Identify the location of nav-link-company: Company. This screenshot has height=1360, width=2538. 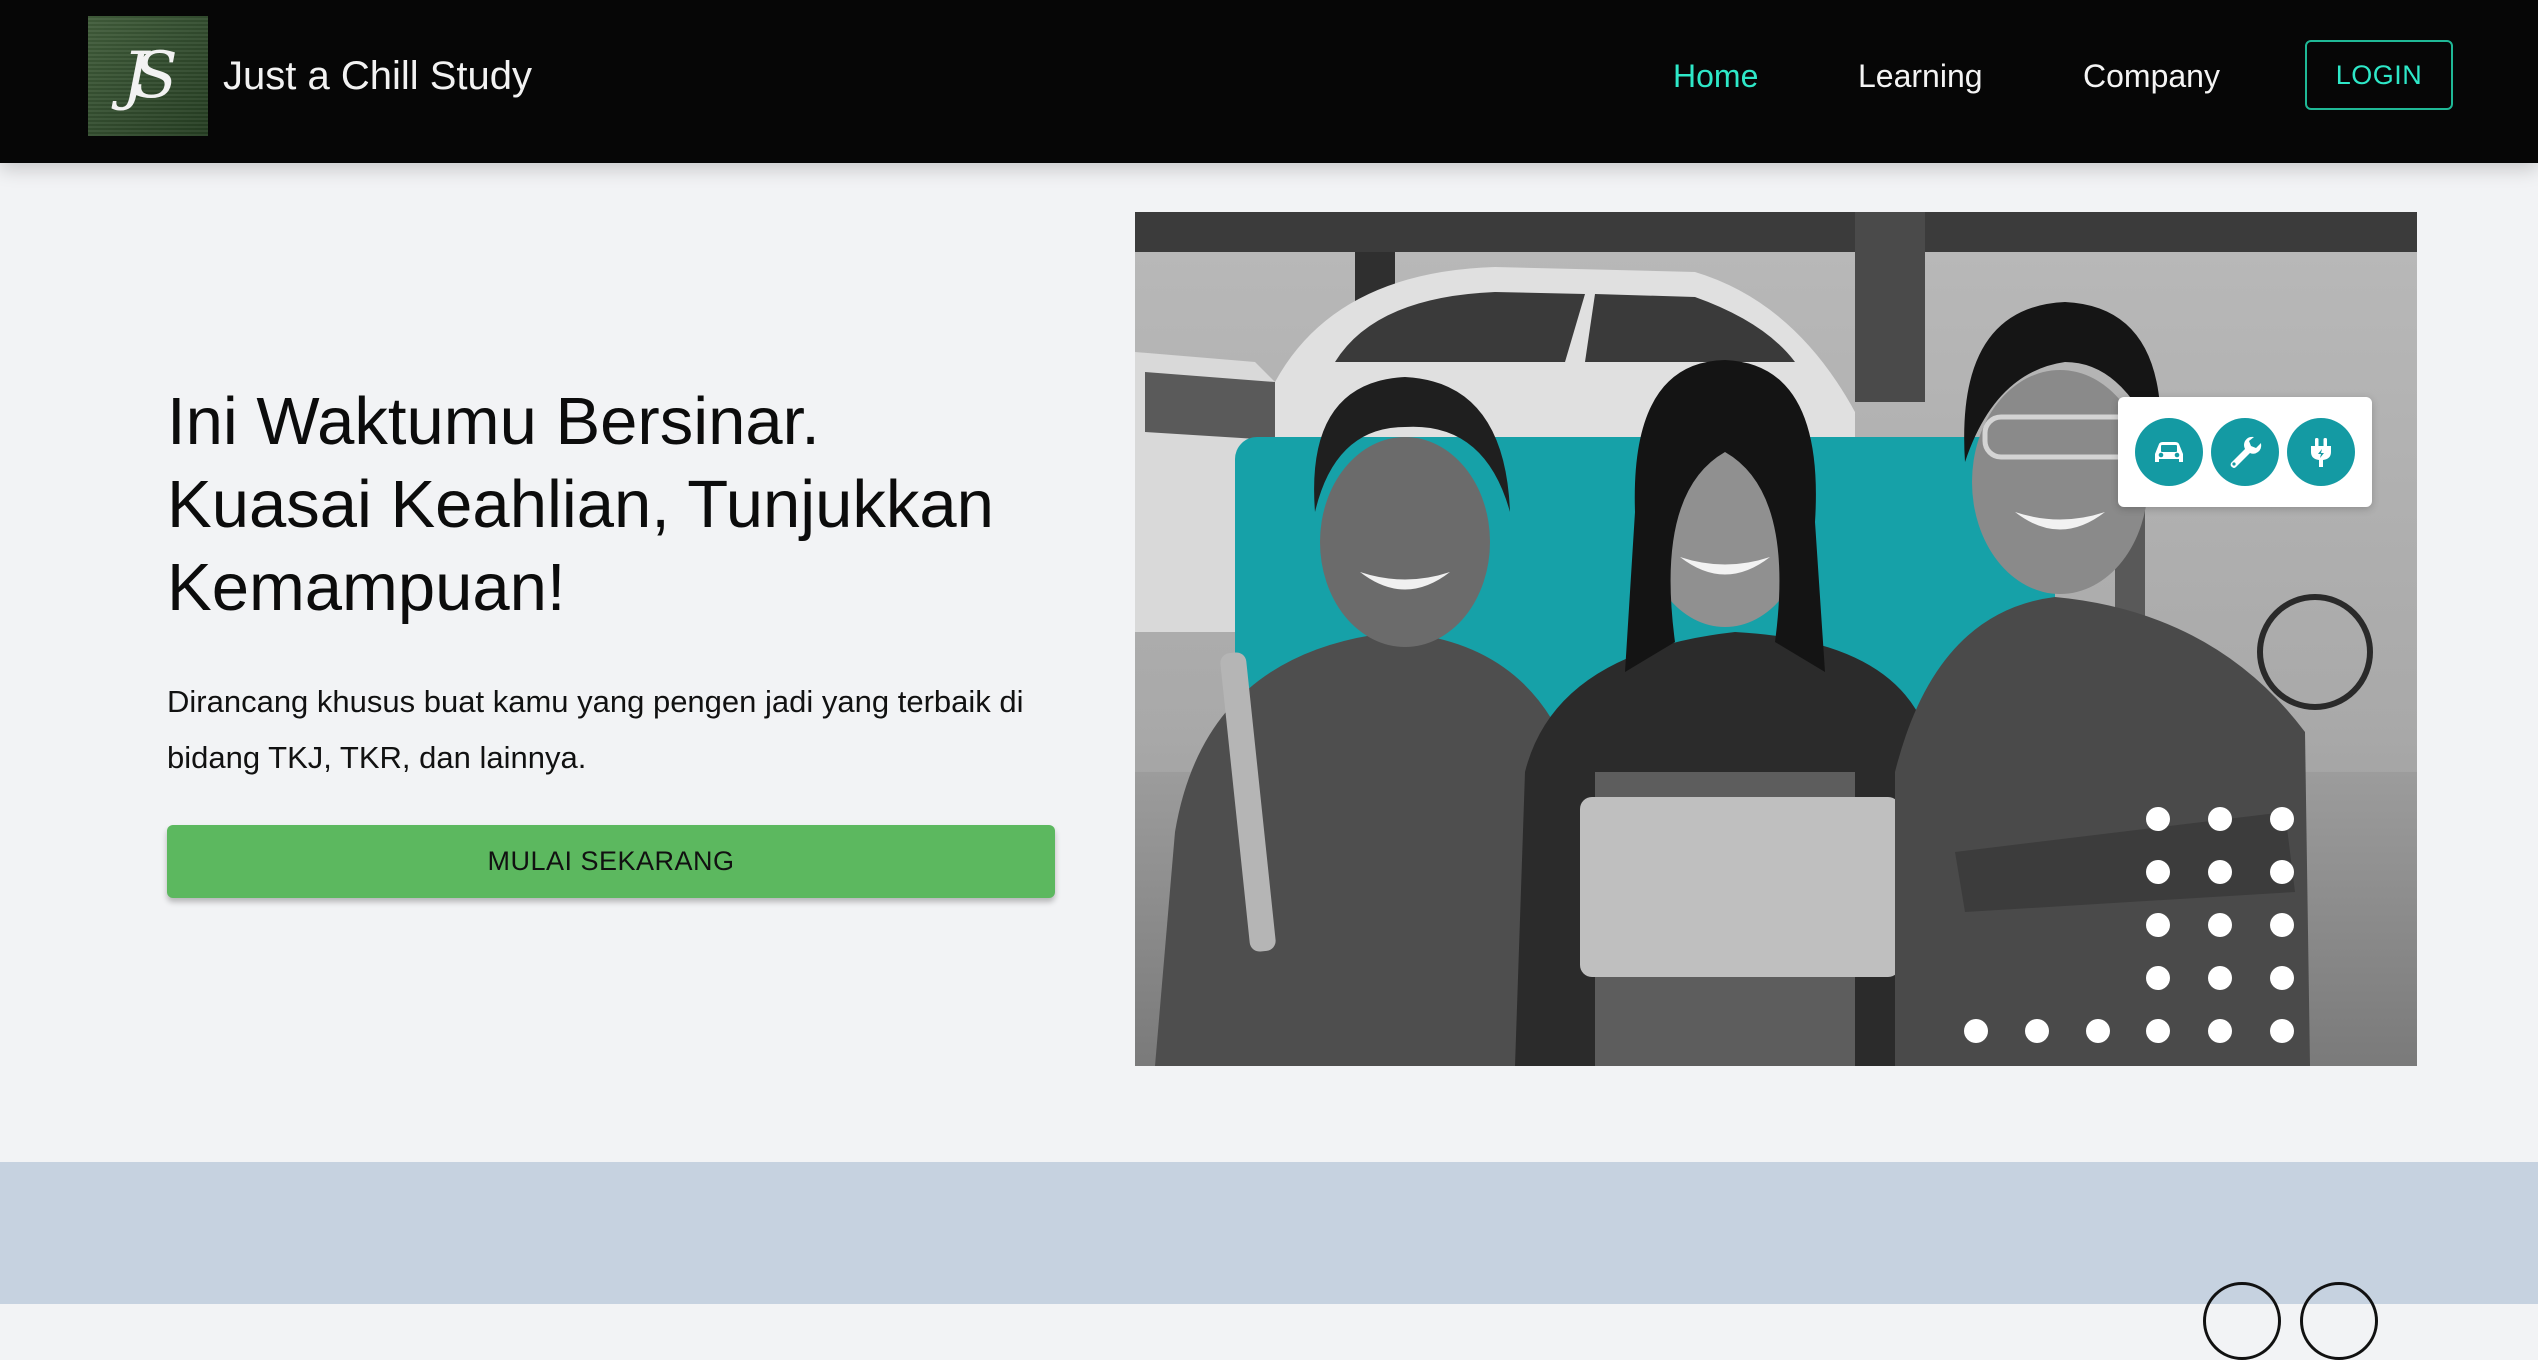
(2151, 76).